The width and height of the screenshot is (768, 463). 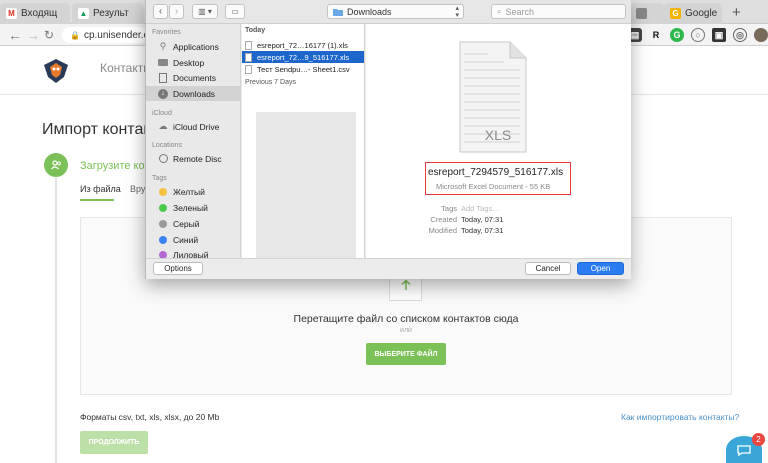 What do you see at coordinates (493, 186) in the screenshot?
I see `preview-file-kind: Microsoft Excel Document - 55 KB` at bounding box center [493, 186].